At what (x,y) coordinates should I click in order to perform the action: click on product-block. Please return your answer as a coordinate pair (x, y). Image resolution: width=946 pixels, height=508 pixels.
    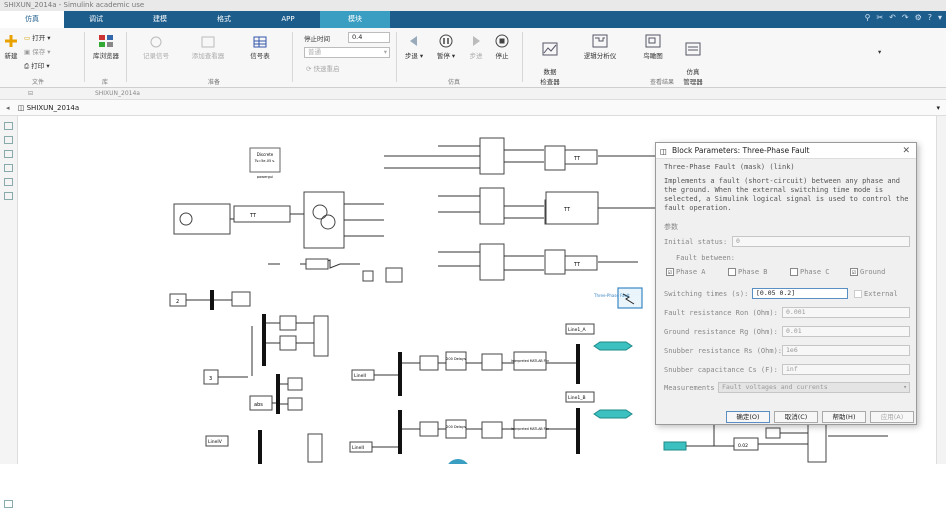
    Looking at the image, I should click on (368, 276).